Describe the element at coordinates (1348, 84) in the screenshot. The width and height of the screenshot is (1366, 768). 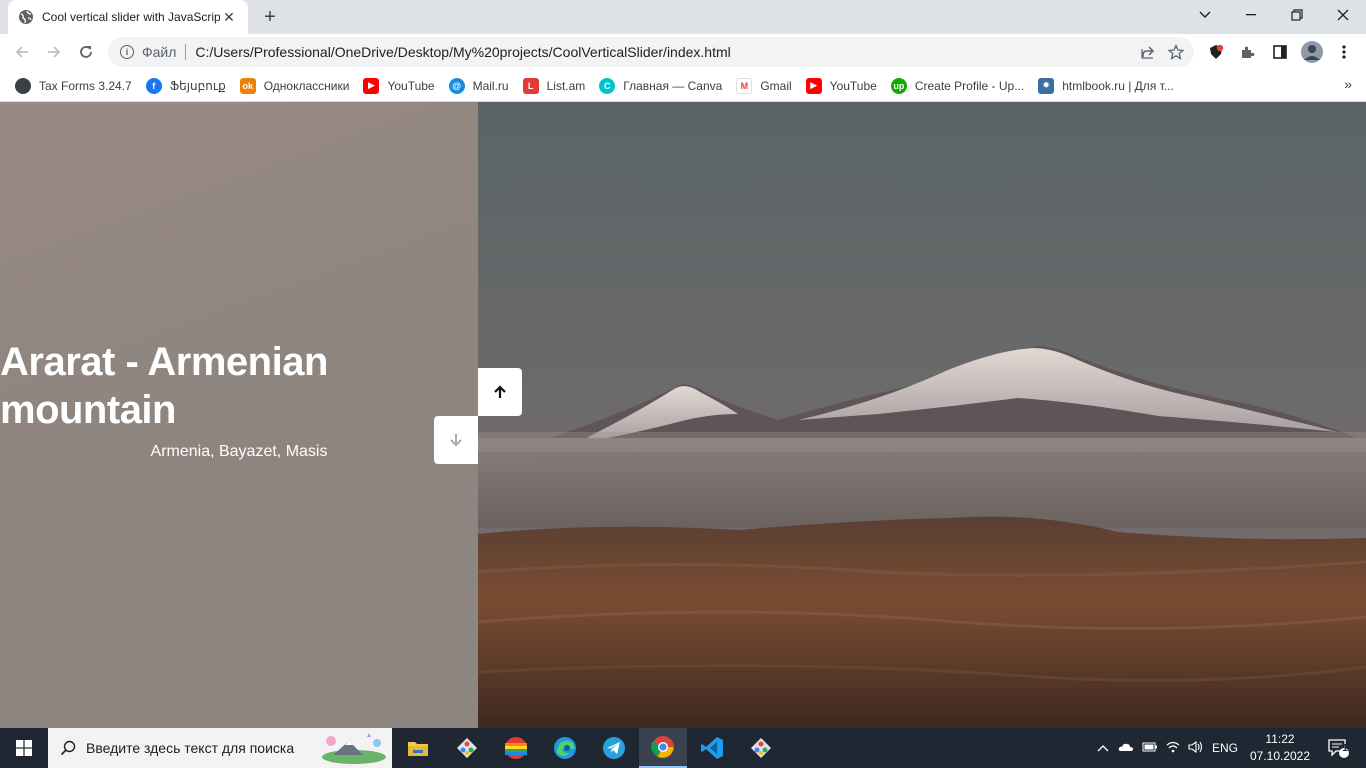
I see `bookmarks-overflow-icon: »` at that location.